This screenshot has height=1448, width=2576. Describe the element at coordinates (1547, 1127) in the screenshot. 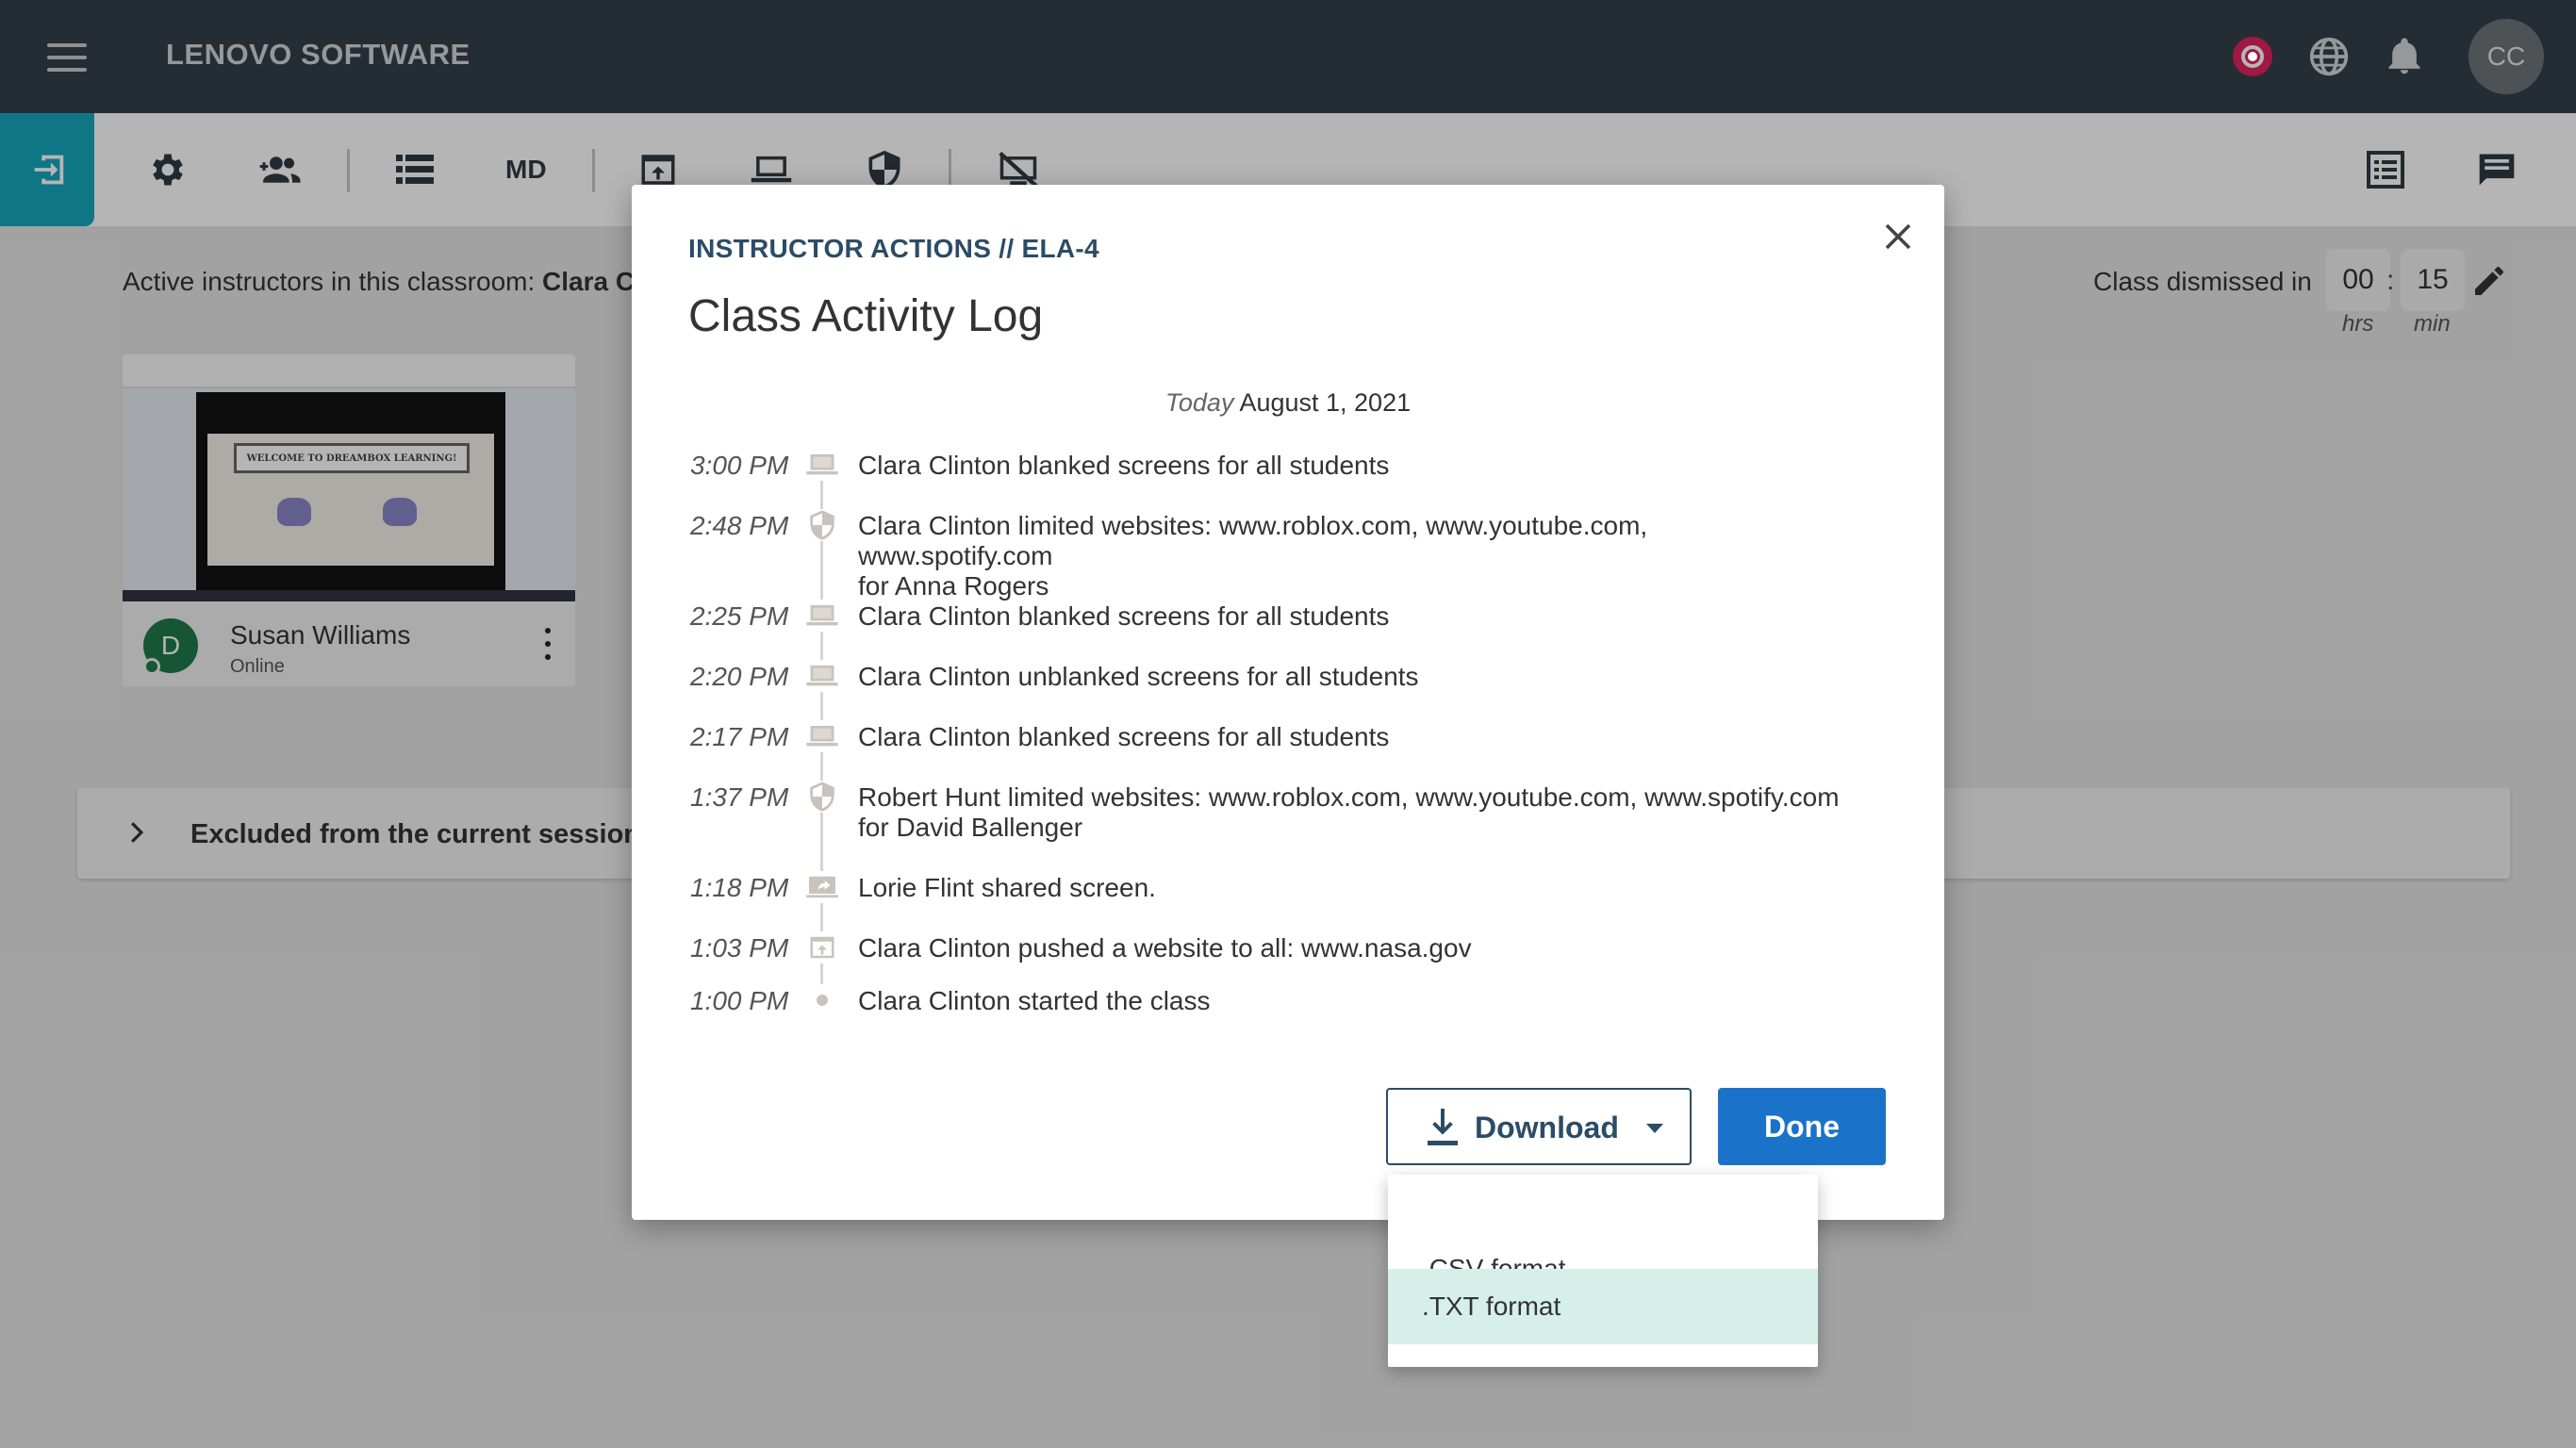

I see `download-label: Download` at that location.